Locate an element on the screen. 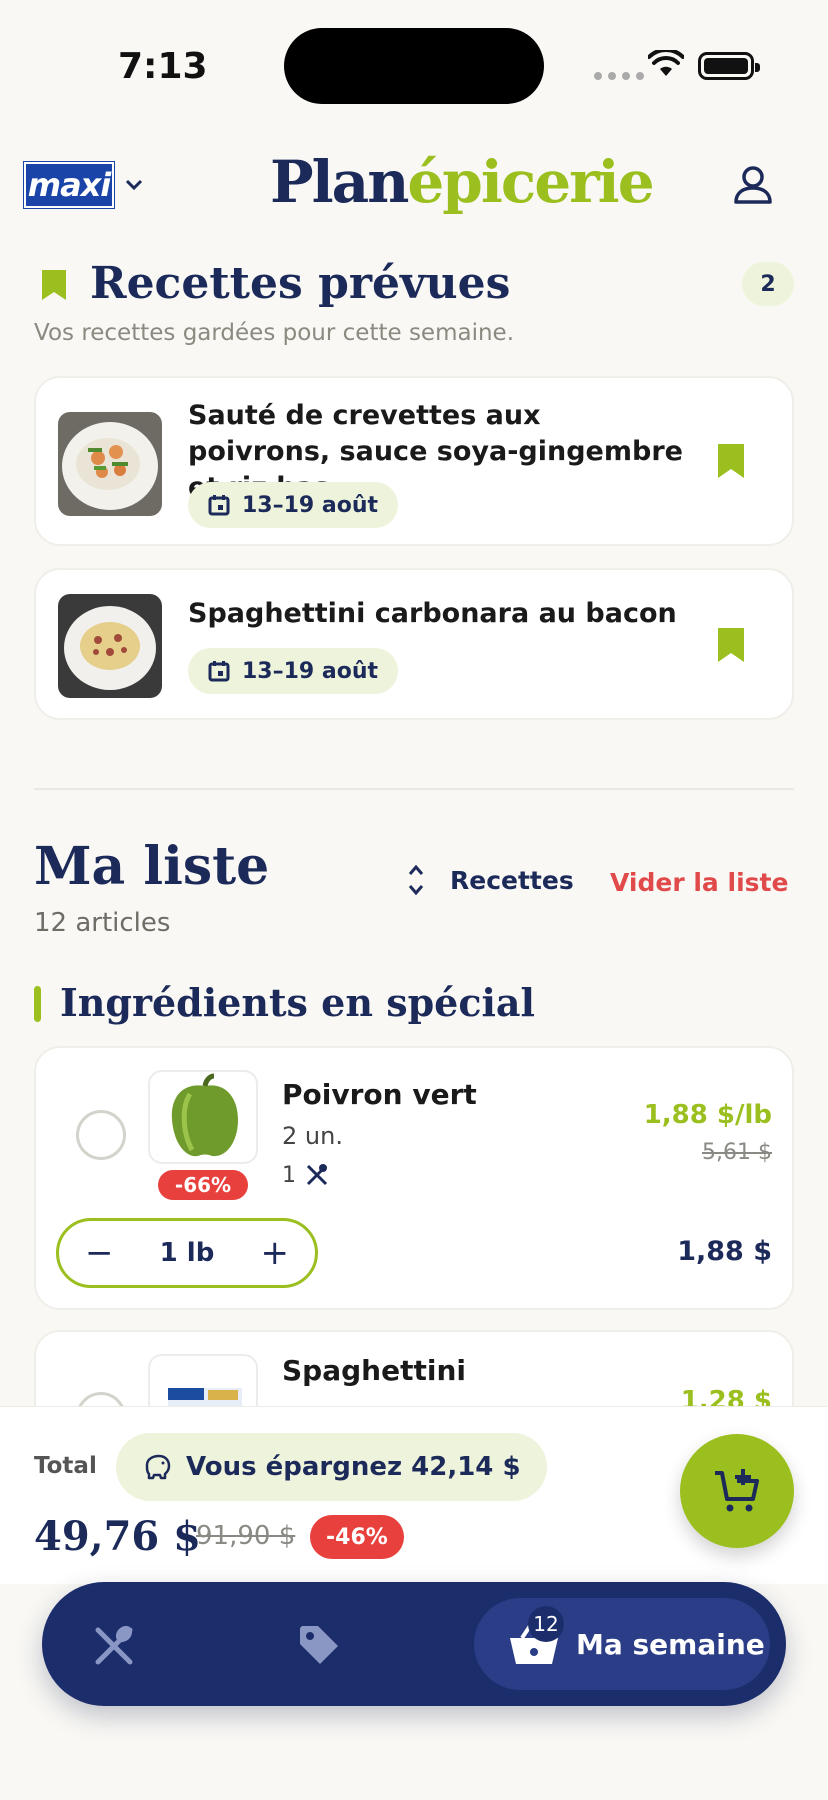 The width and height of the screenshot is (828, 1800). stepper-value: 1 lb is located at coordinates (187, 1253).